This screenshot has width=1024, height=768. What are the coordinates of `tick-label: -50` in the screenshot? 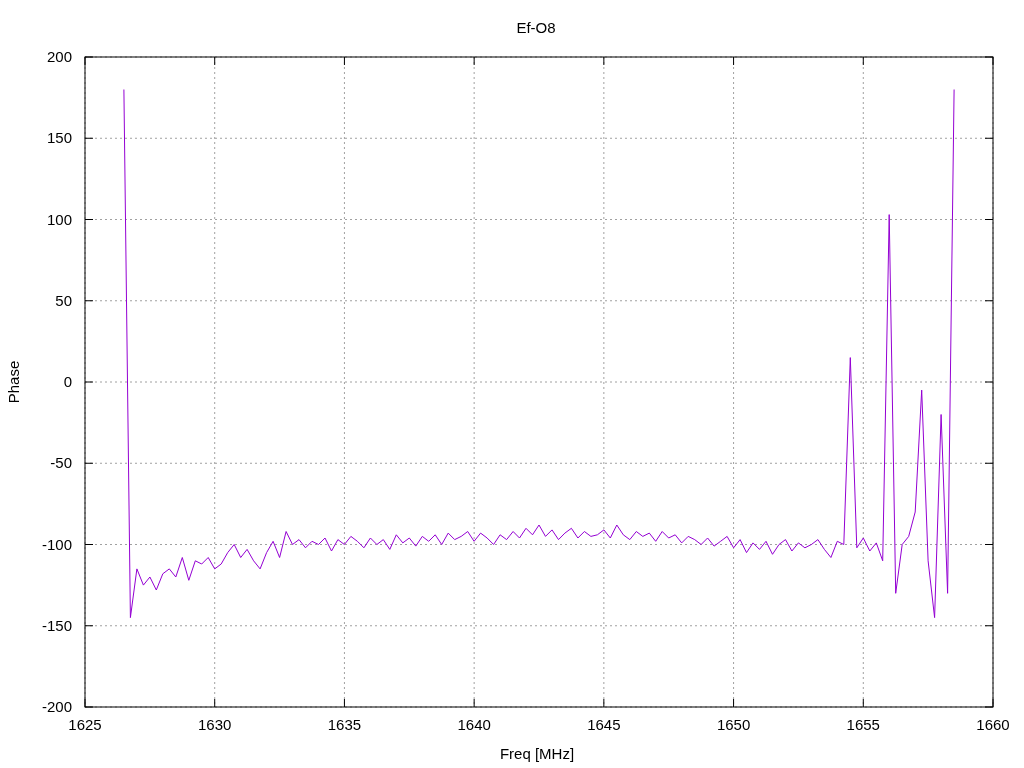 It's located at (61, 463).